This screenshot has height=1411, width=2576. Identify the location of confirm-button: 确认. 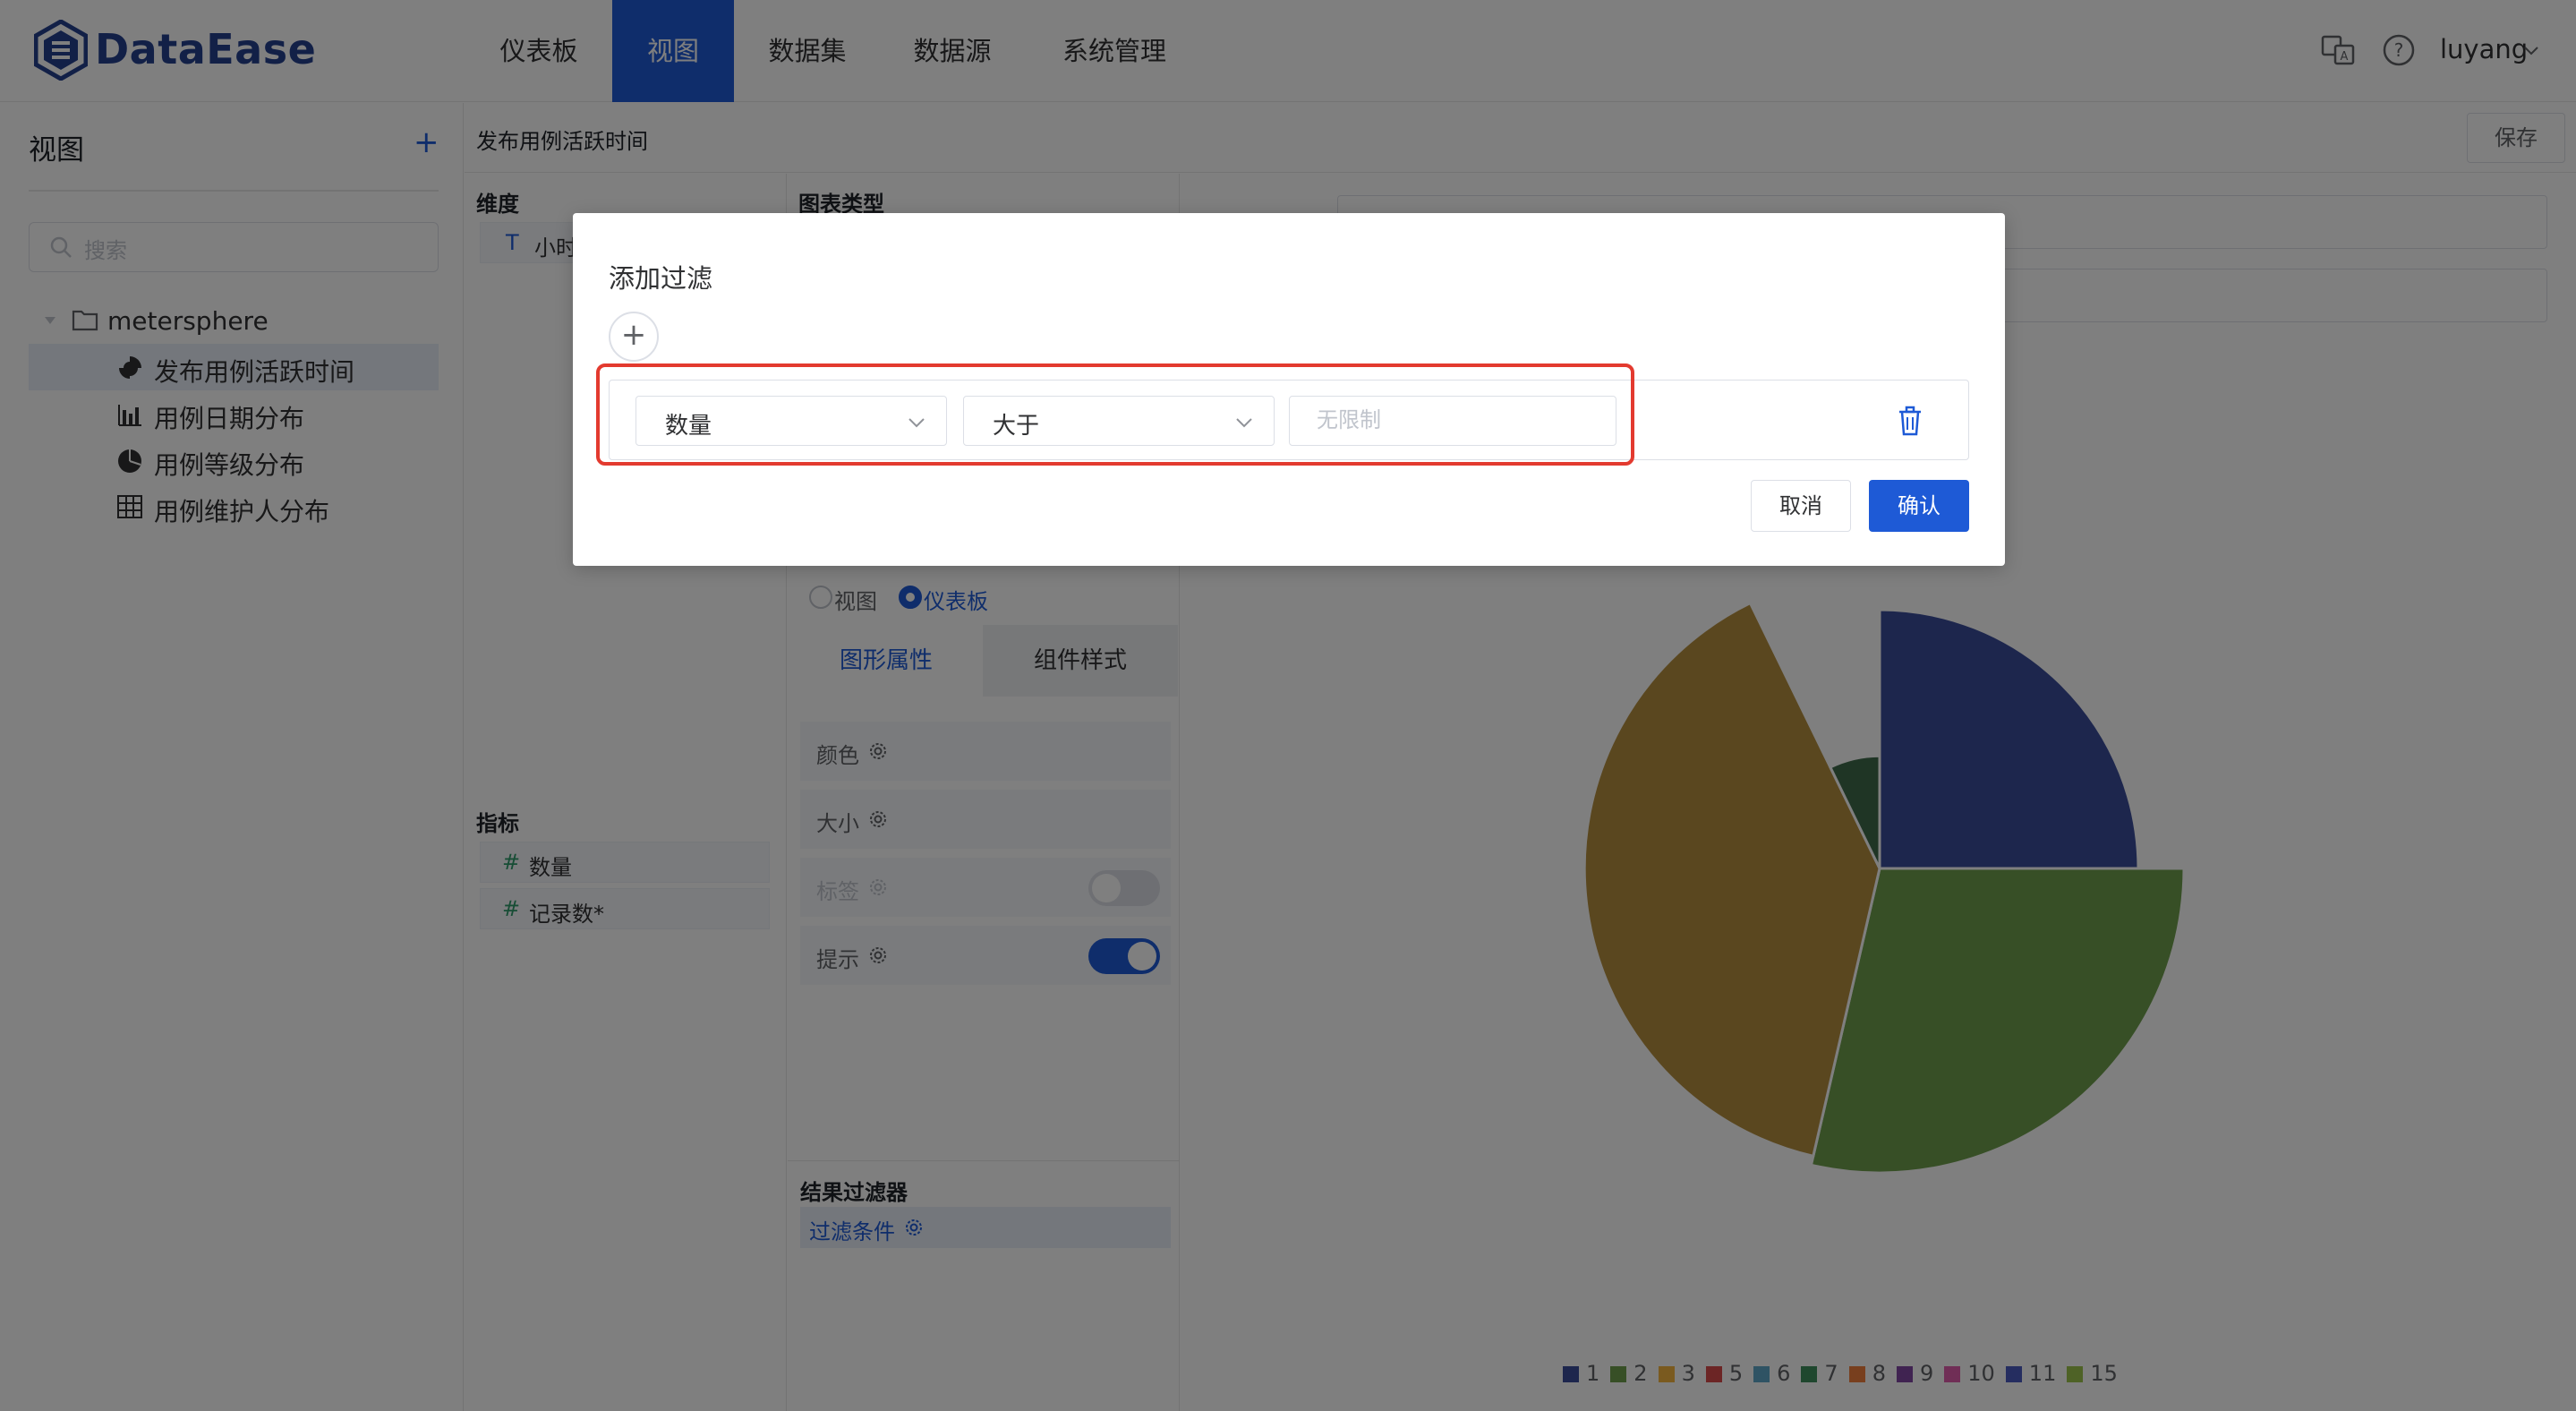
(1919, 506).